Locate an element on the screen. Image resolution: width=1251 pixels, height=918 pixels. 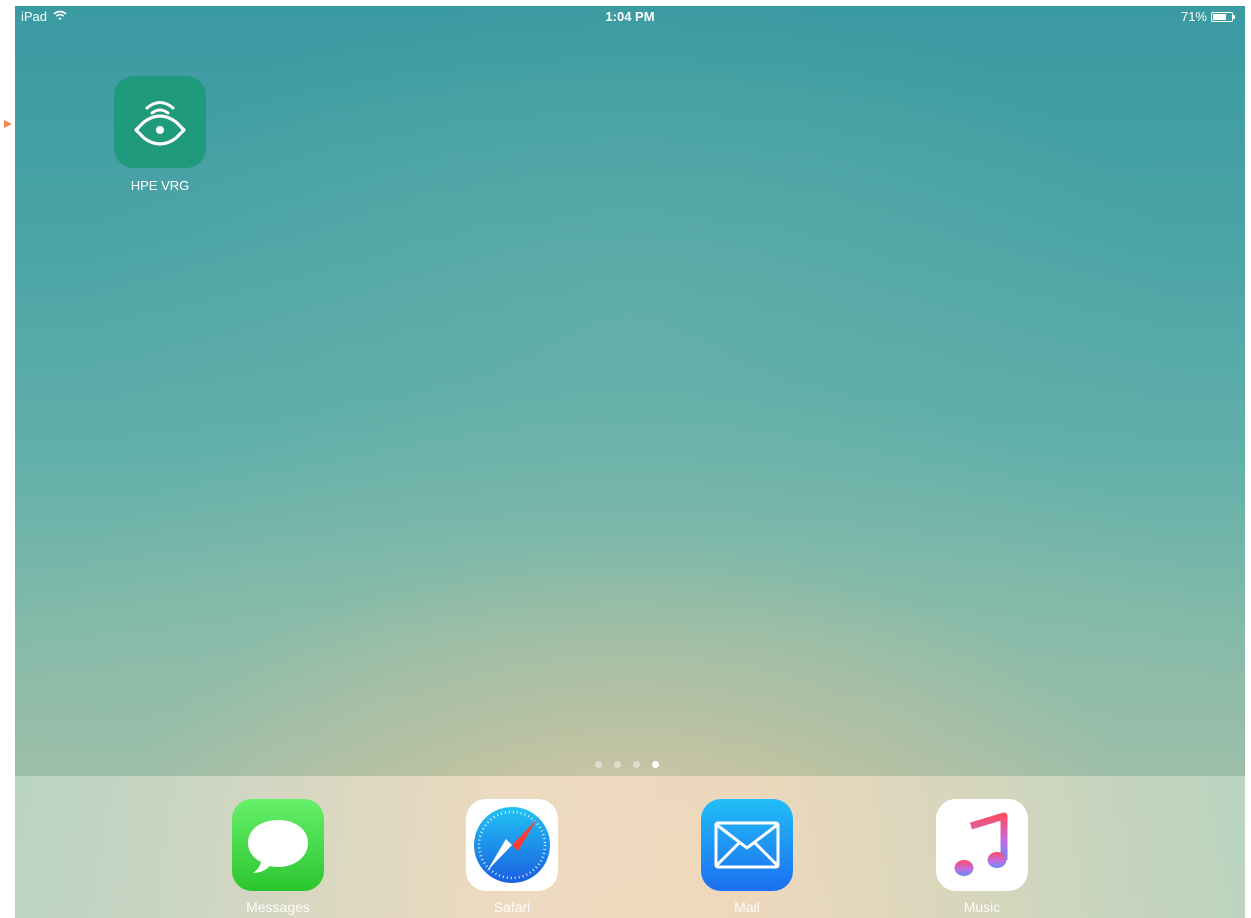
dock-app-messages: Messages is located at coordinates (278, 857).